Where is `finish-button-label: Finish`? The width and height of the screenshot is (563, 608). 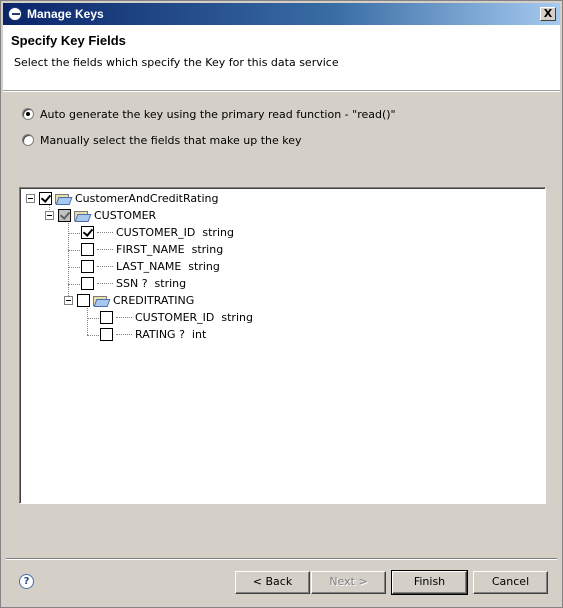
finish-button-label: Finish is located at coordinates (429, 581).